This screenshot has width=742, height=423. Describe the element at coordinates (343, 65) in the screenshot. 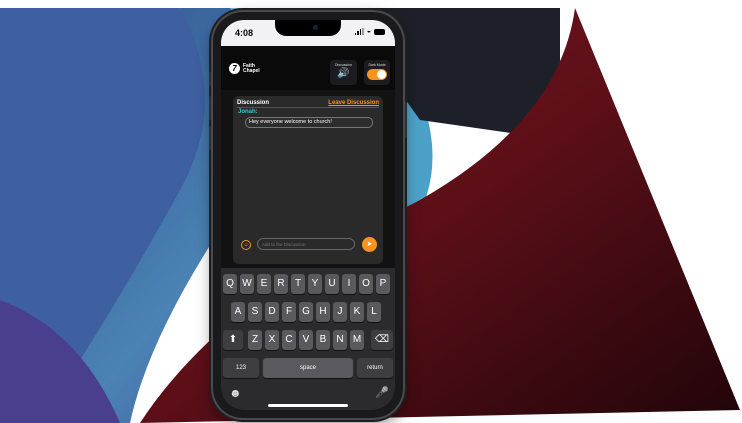

I see `discussion-button-label: Discussion` at that location.